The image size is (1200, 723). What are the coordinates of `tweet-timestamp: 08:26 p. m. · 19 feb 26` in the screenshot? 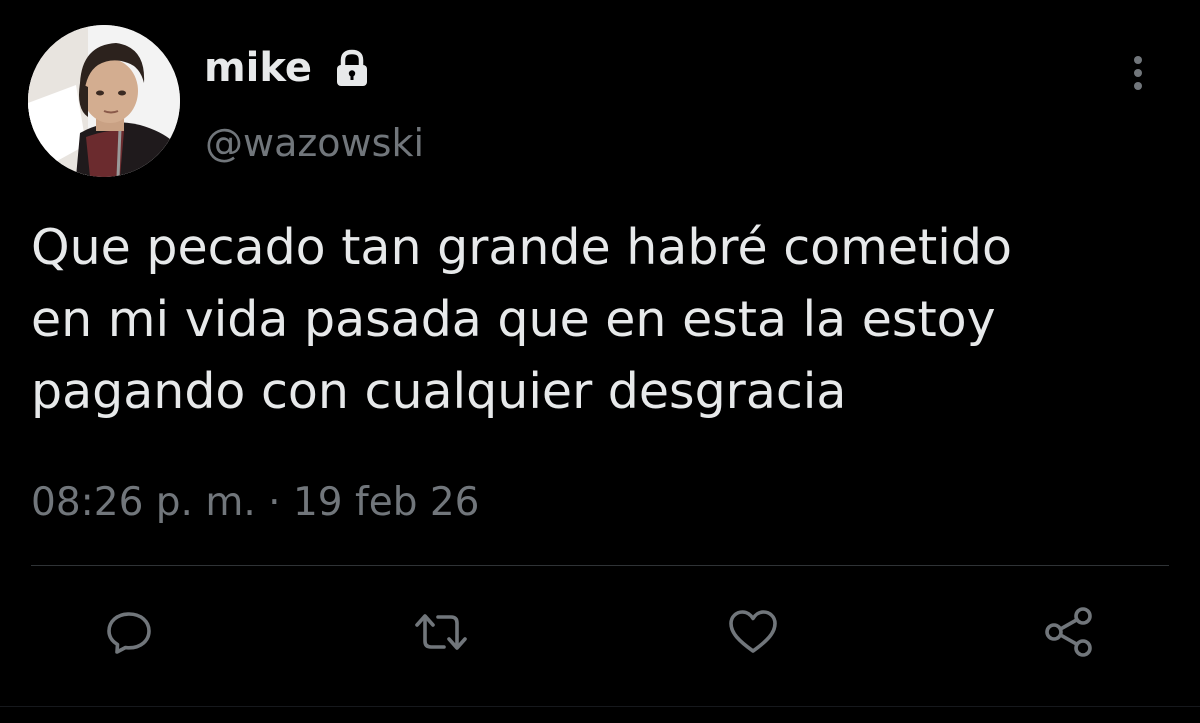 It's located at (255, 503).